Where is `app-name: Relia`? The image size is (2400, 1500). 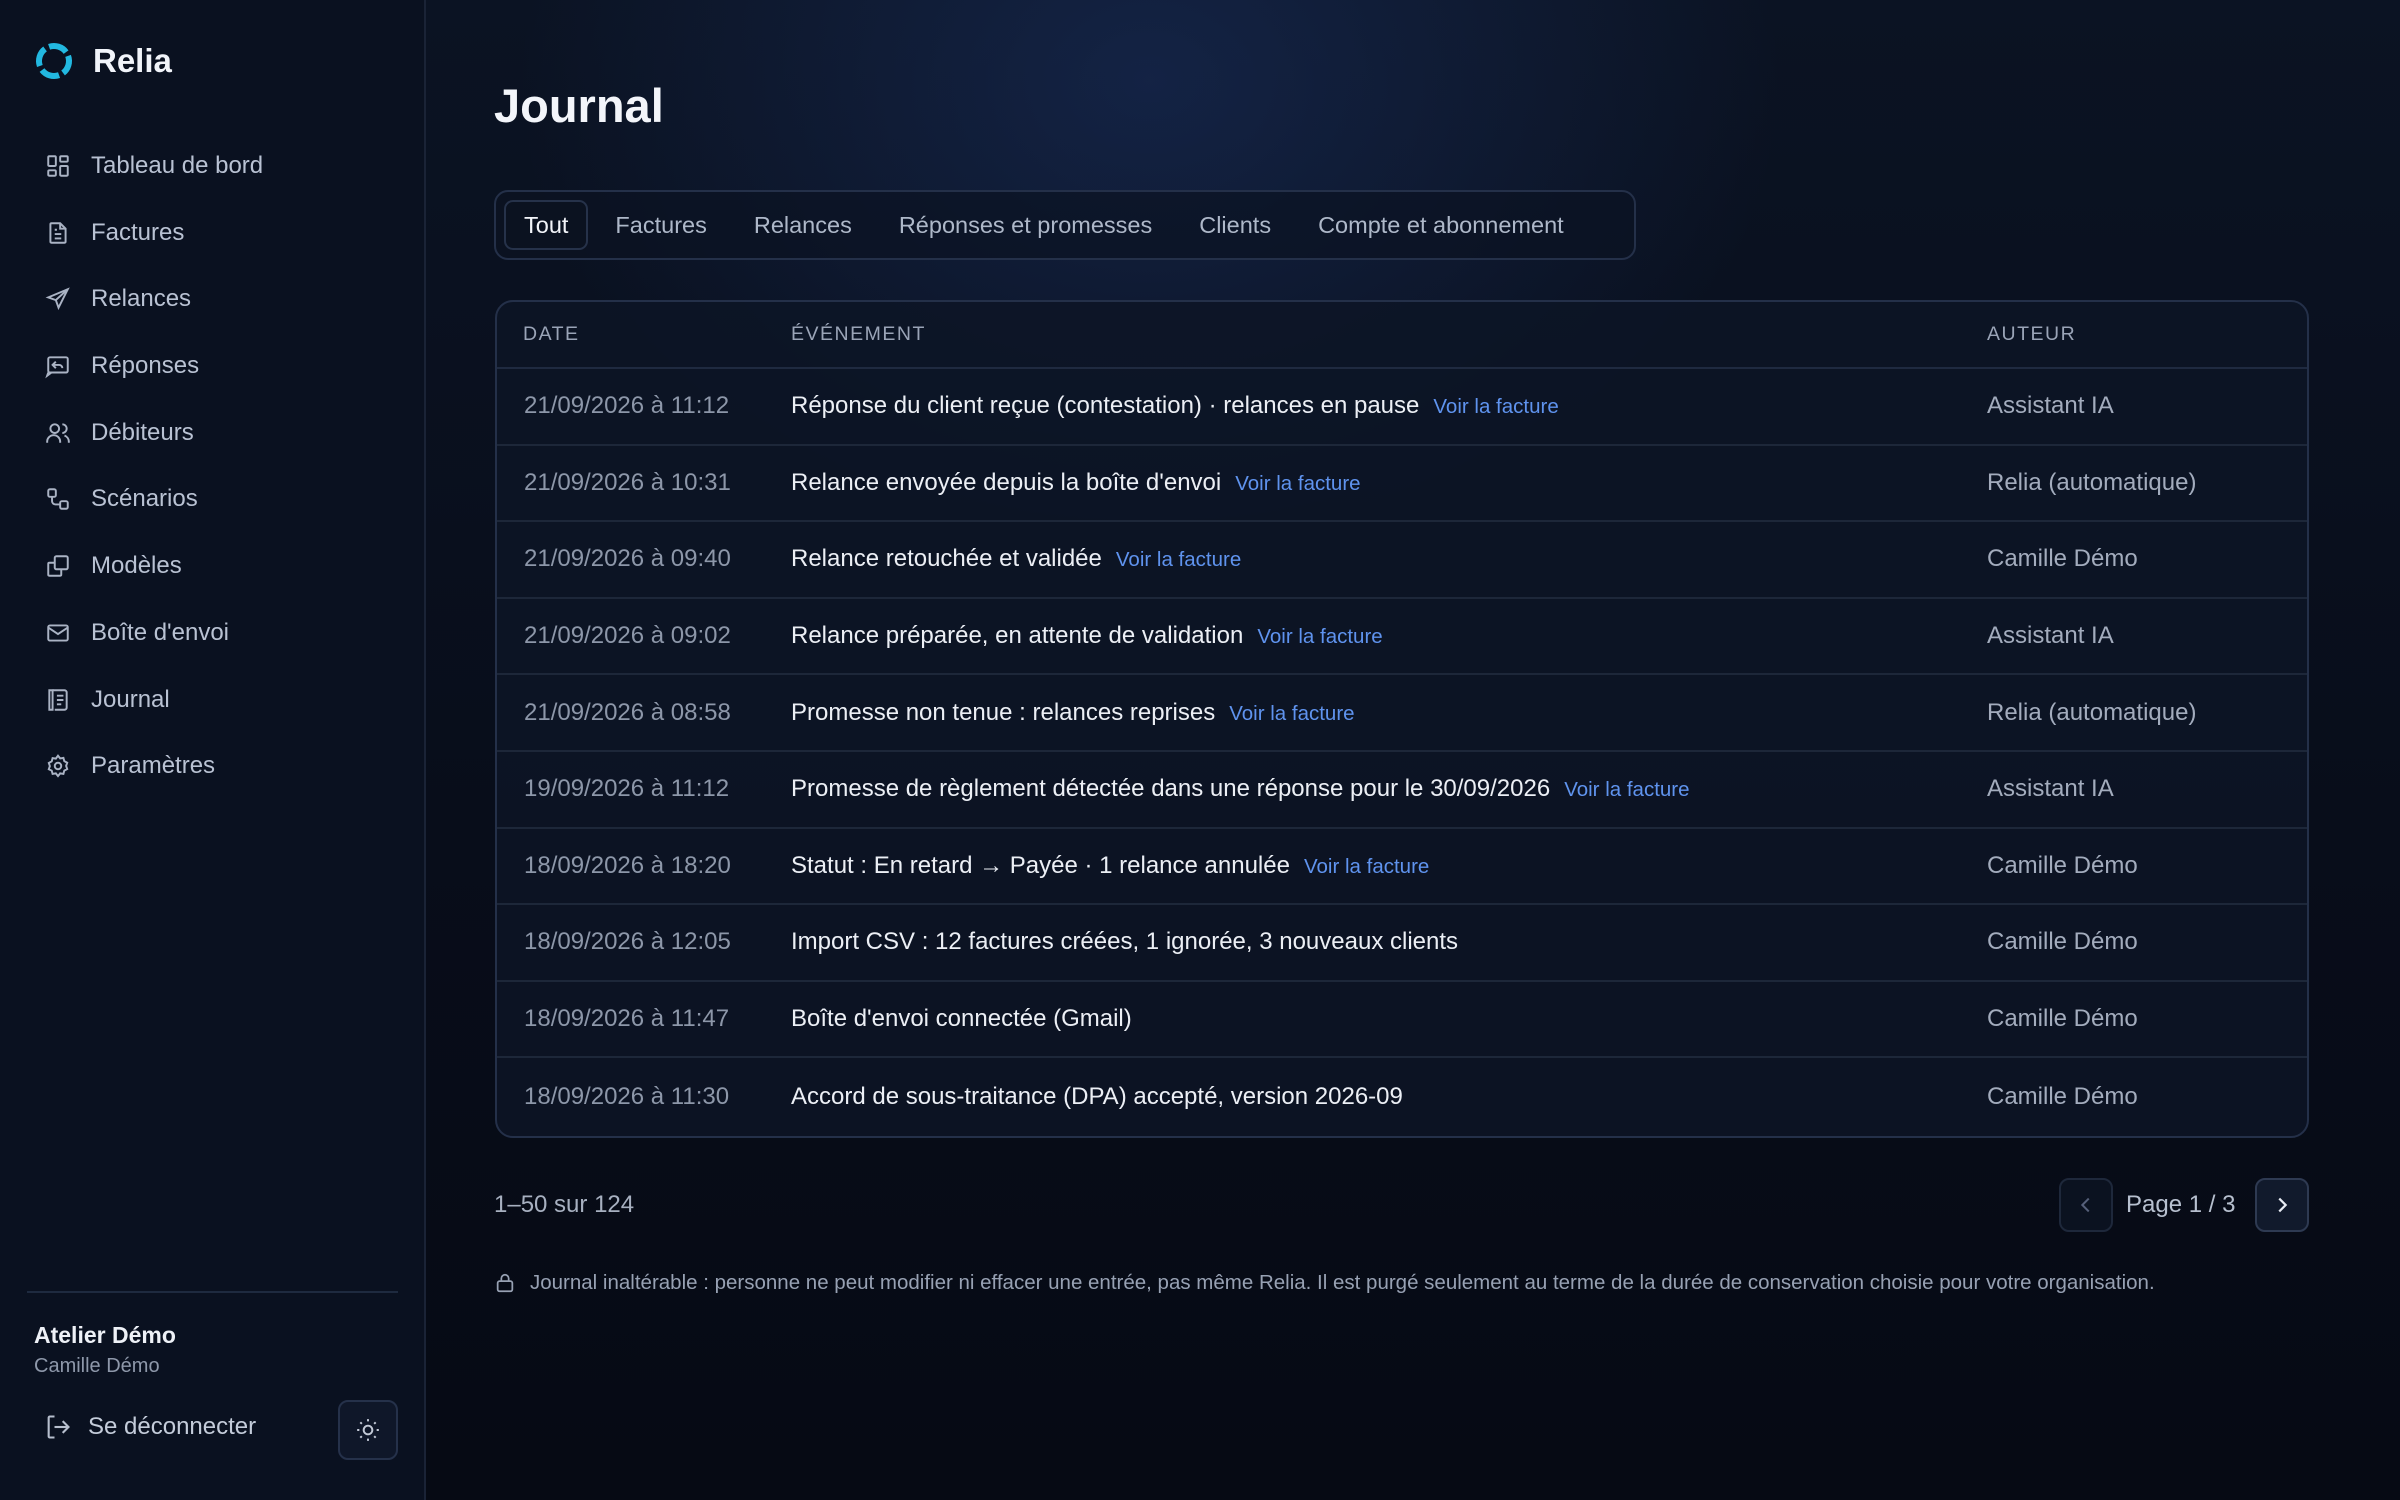
app-name: Relia is located at coordinates (132, 60).